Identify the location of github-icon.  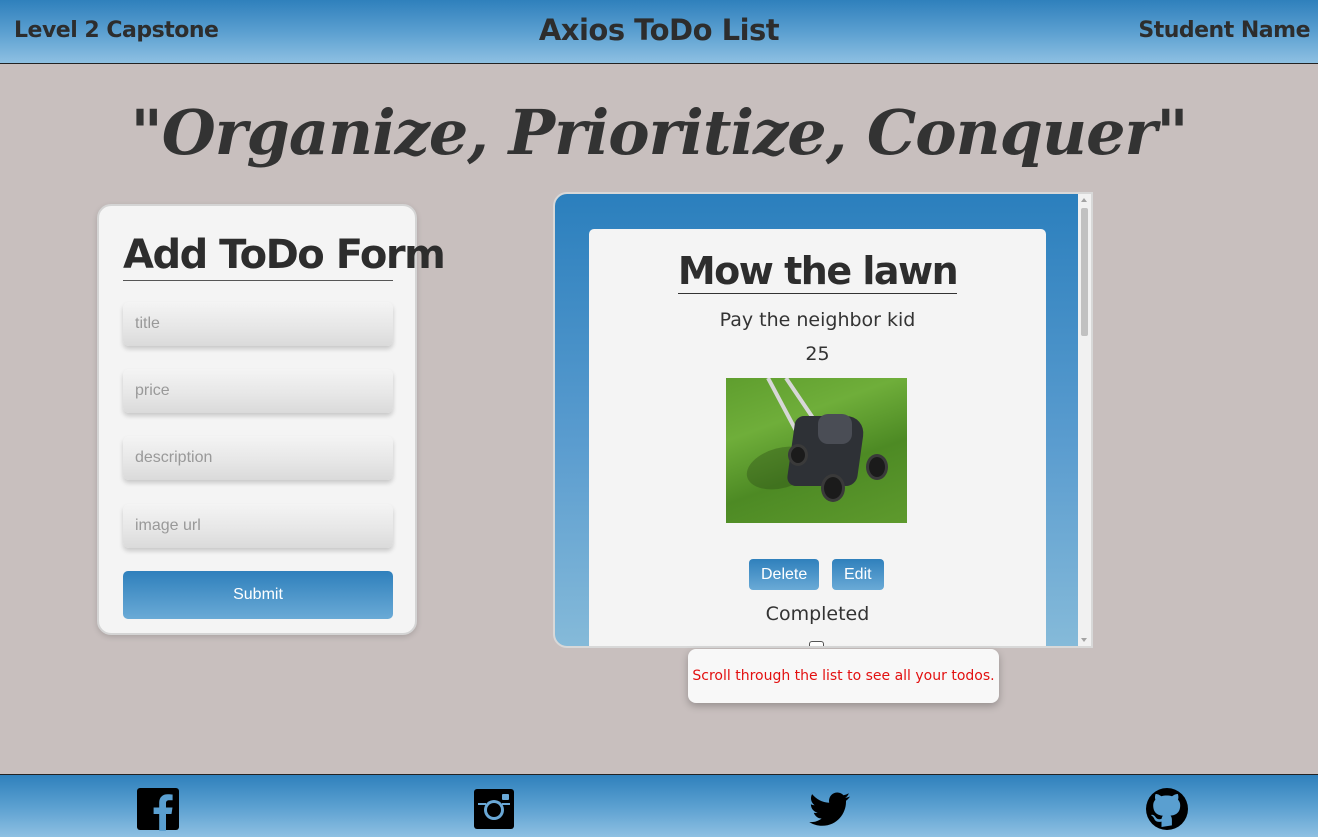
(1167, 809).